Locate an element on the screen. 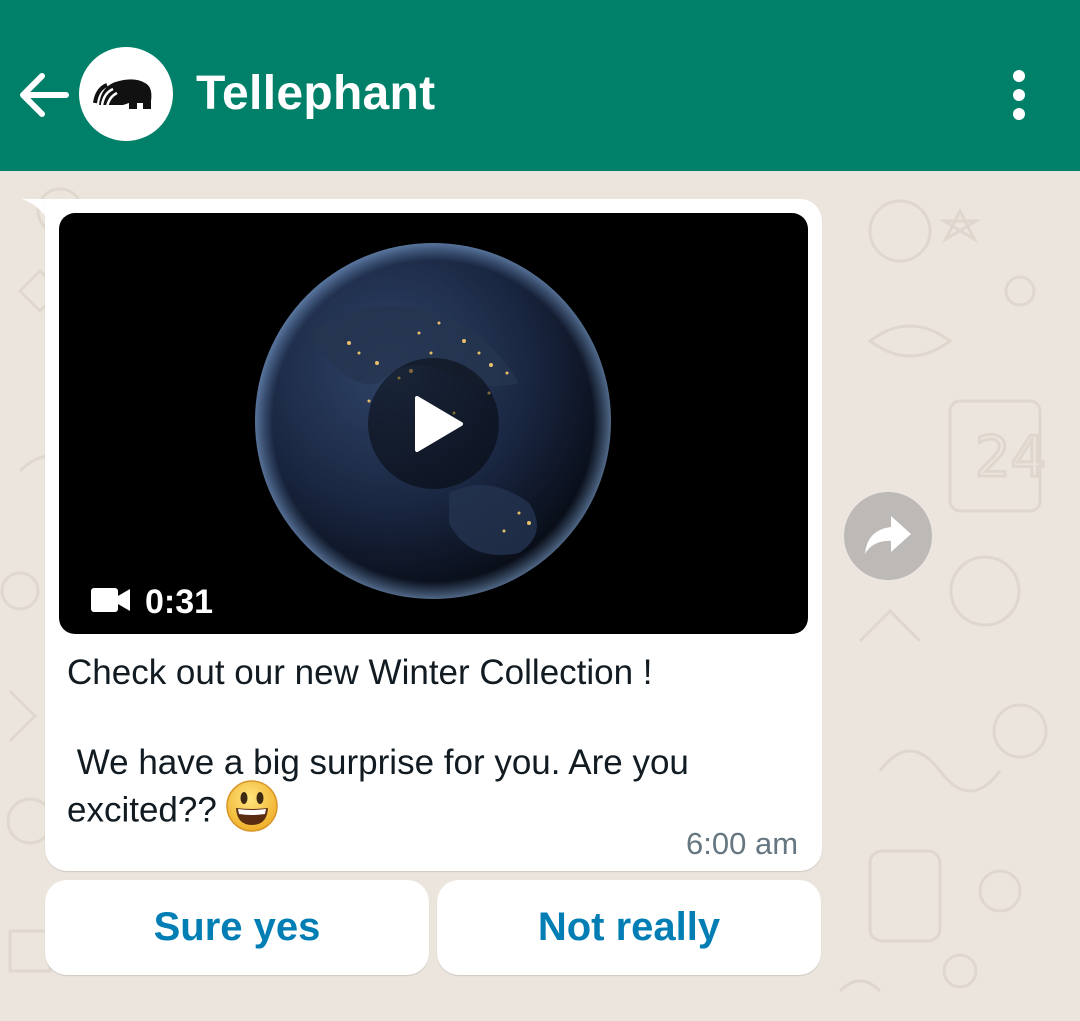 The height and width of the screenshot is (1021, 1080). grinning-face-emoji-icon is located at coordinates (252, 806).